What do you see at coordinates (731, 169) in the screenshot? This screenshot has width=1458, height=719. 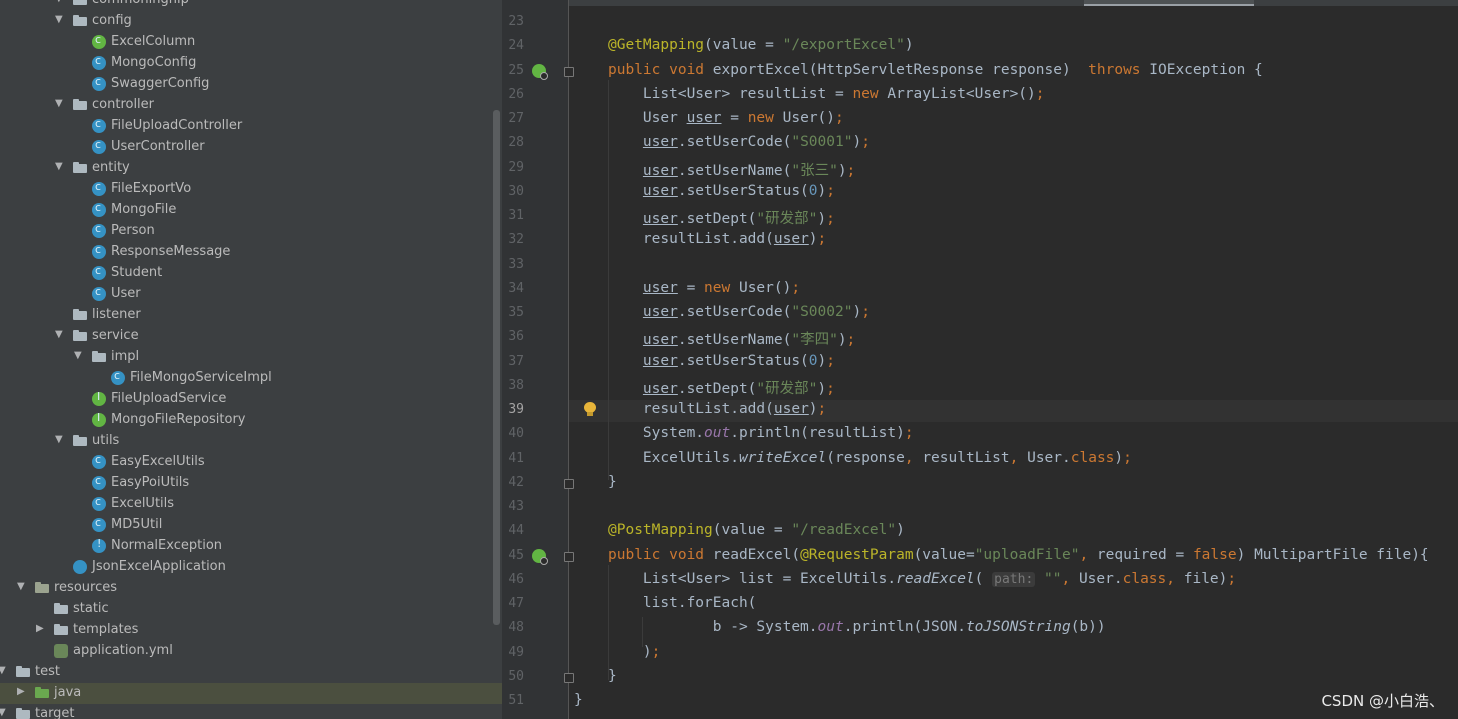 I see `code-line: user.setUserName("张三");` at bounding box center [731, 169].